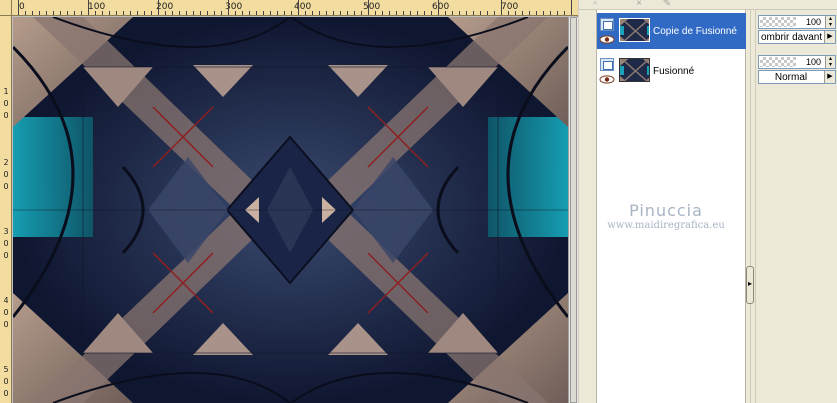 This screenshot has height=403, width=837. I want to click on vertical-scrollbar, so click(573, 210).